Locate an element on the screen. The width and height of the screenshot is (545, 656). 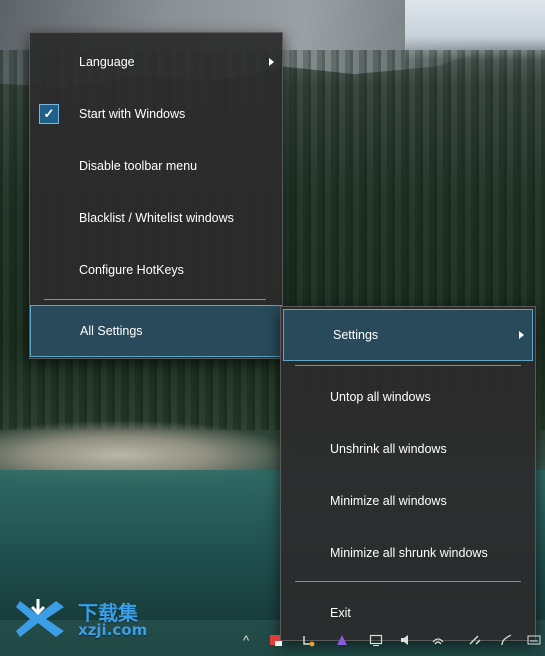
system-tray: ^ is located at coordinates (387, 640).